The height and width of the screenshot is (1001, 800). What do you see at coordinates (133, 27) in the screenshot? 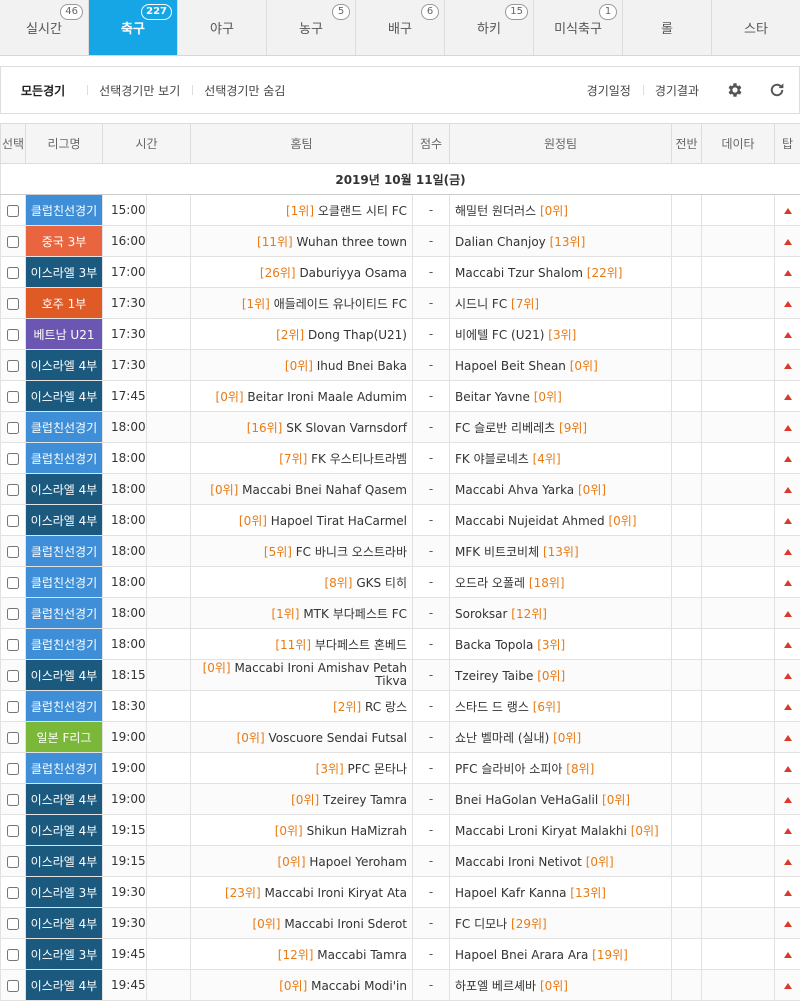
I see `tab-1: 축구227` at bounding box center [133, 27].